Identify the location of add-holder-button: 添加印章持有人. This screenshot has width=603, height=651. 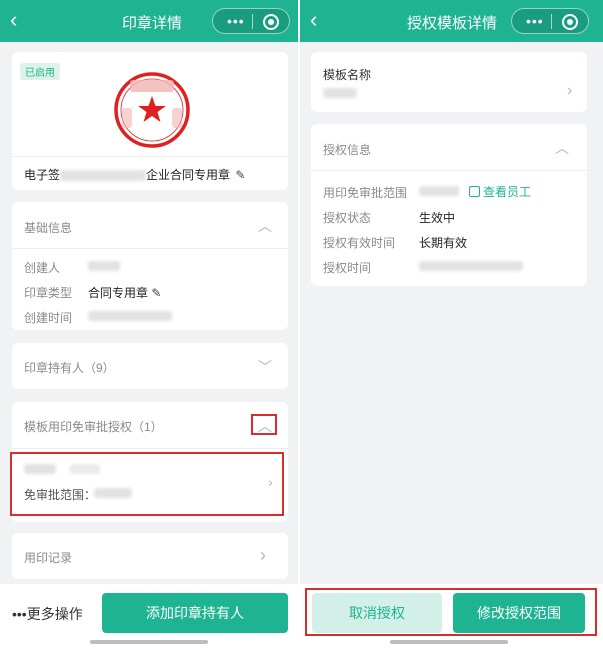
(195, 613).